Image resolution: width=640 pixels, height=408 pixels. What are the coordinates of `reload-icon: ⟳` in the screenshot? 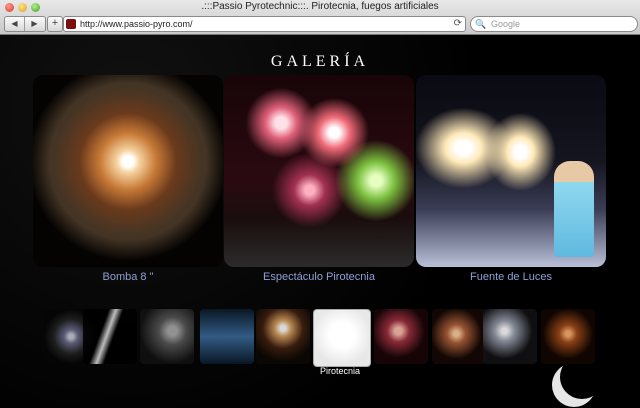 It's located at (458, 24).